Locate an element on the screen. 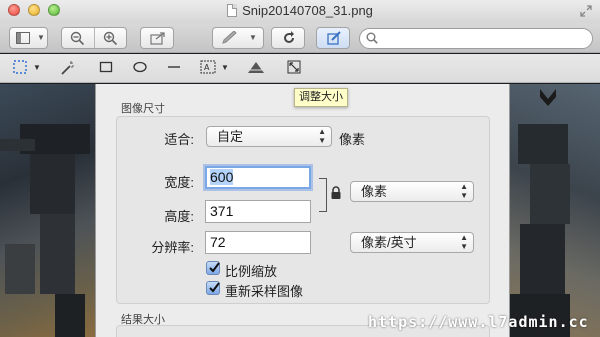  line-icon is located at coordinates (174, 67).